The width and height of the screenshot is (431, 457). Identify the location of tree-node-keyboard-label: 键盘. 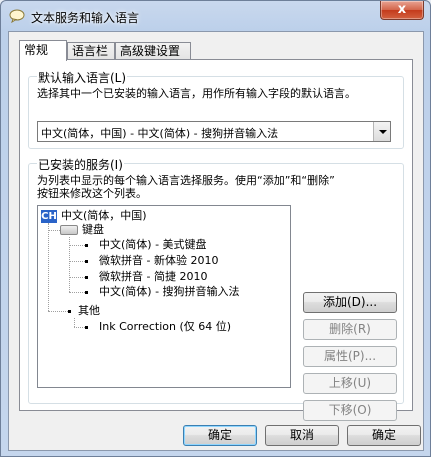
(93, 229).